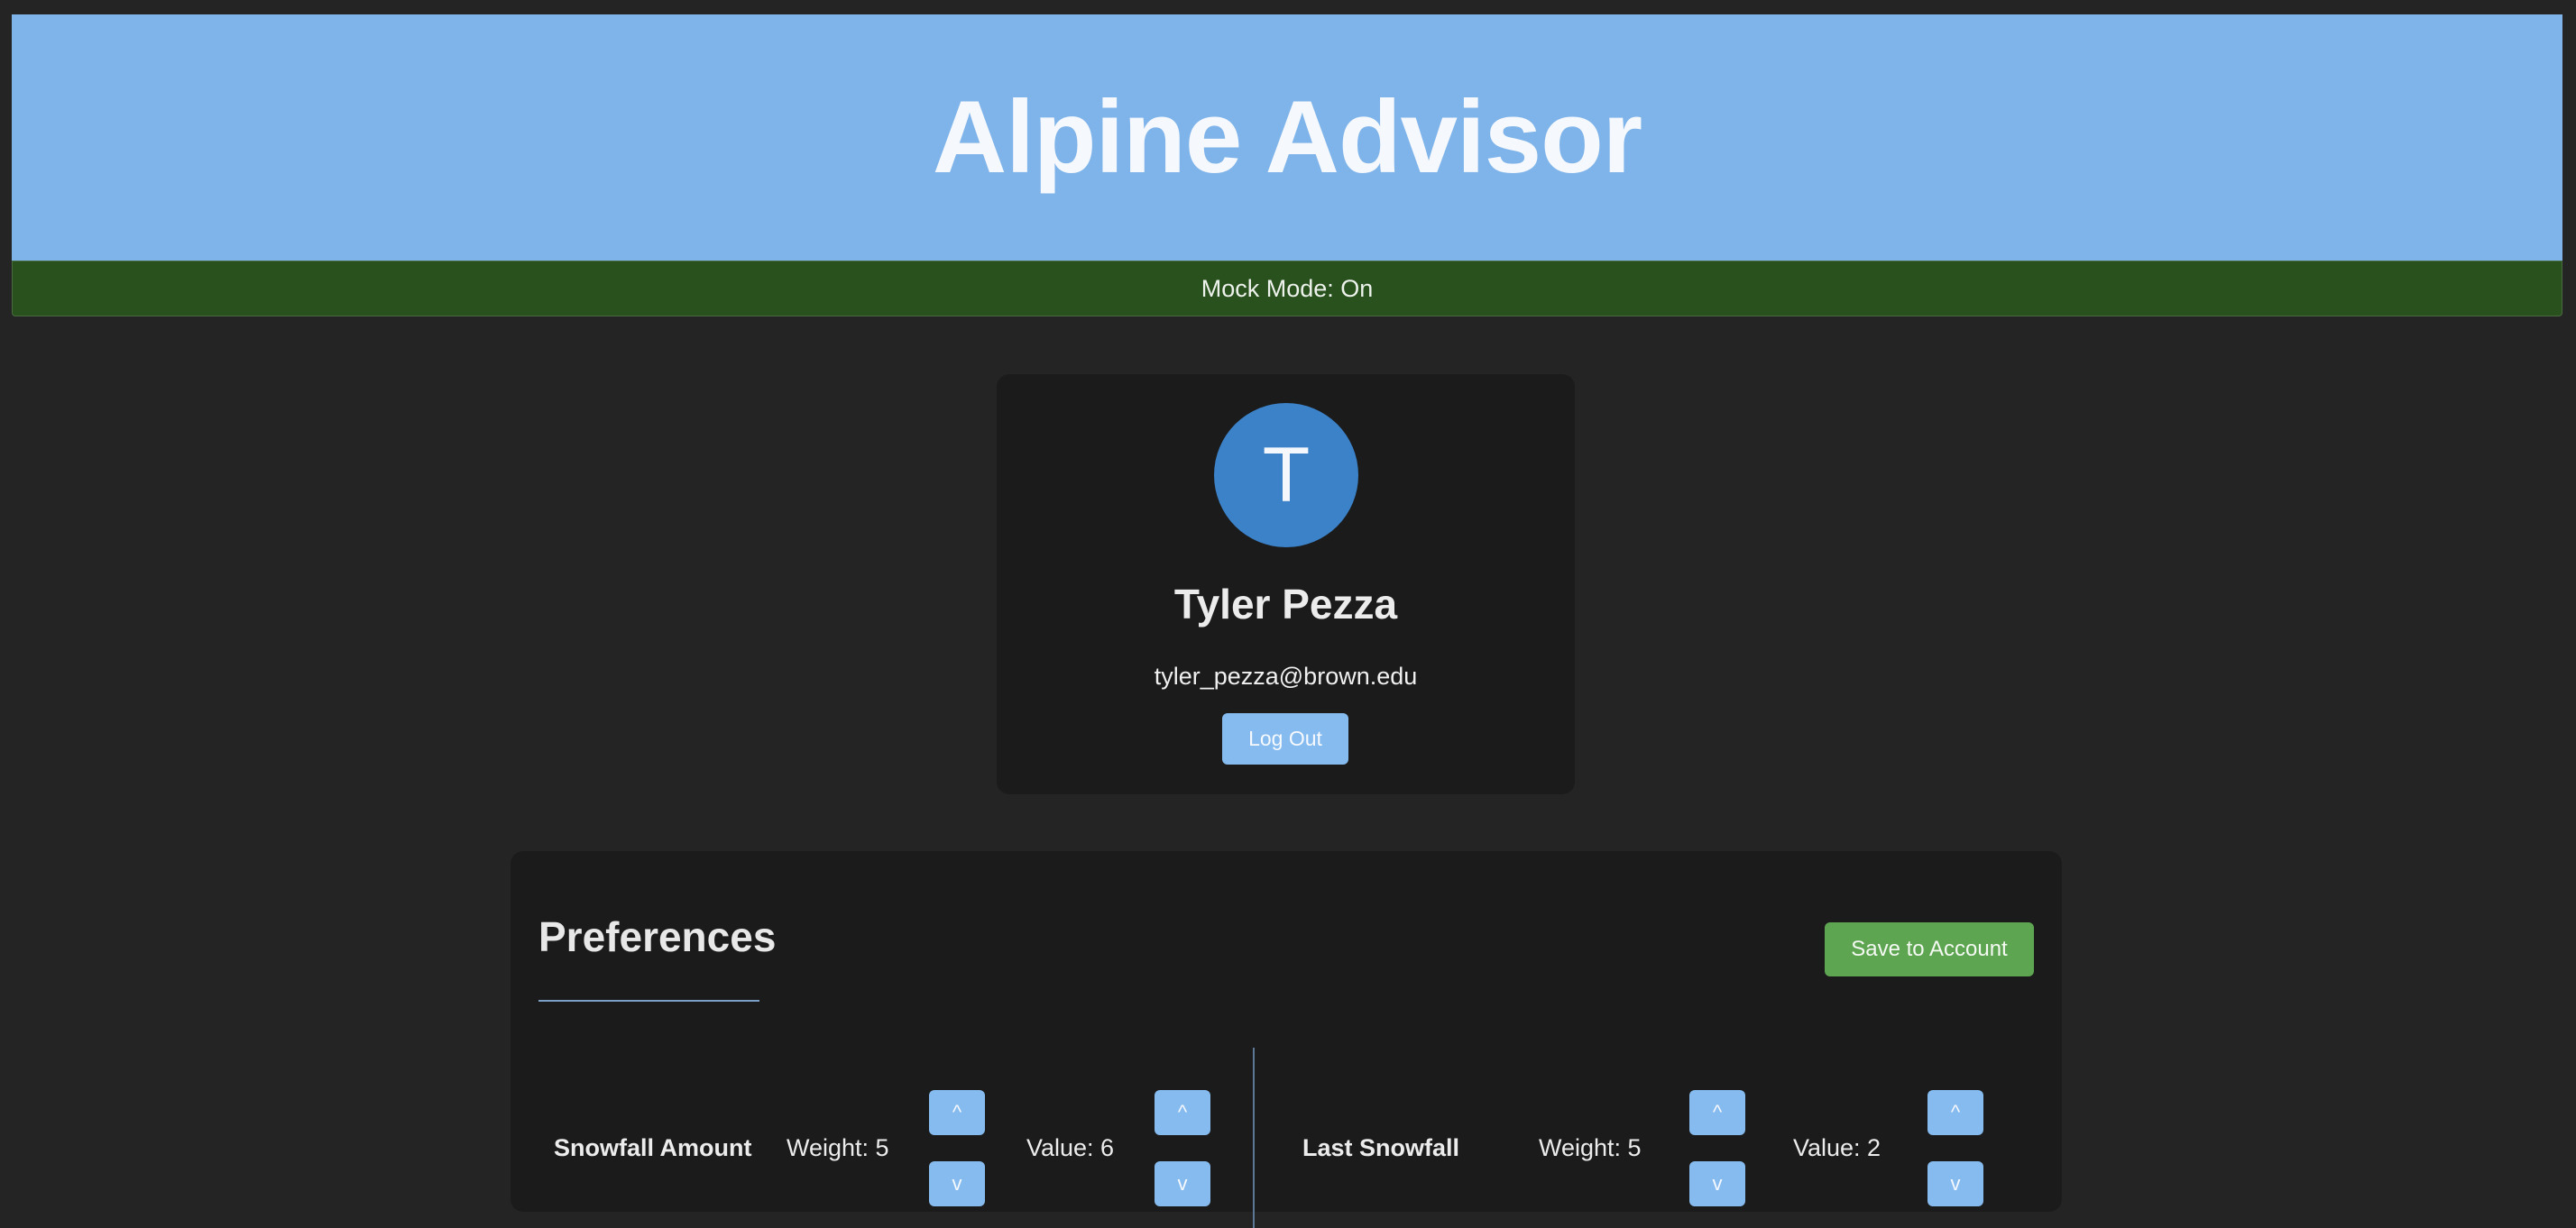 The height and width of the screenshot is (1228, 2576). What do you see at coordinates (1285, 739) in the screenshot?
I see `logout-button: Log Out` at bounding box center [1285, 739].